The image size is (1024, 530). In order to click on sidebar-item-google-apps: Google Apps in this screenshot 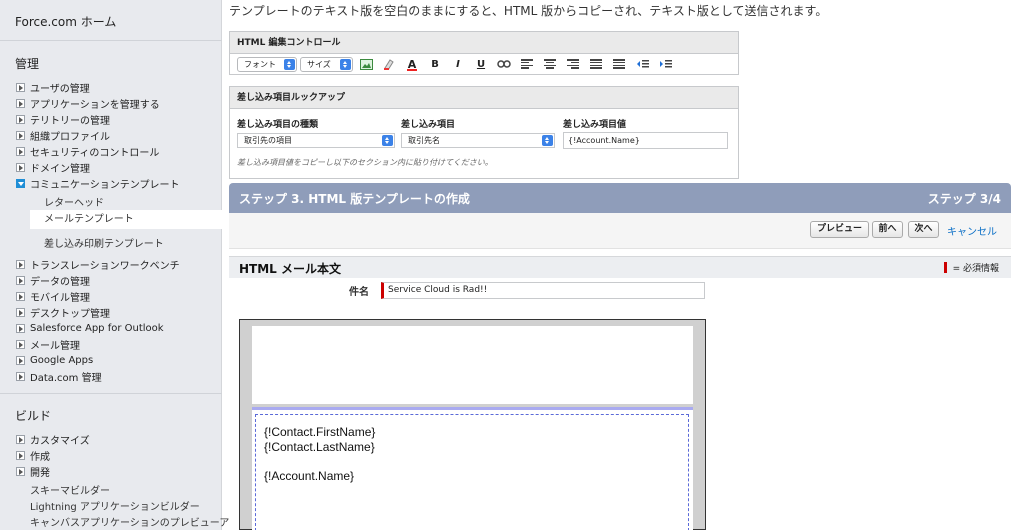, I will do `click(54, 360)`.